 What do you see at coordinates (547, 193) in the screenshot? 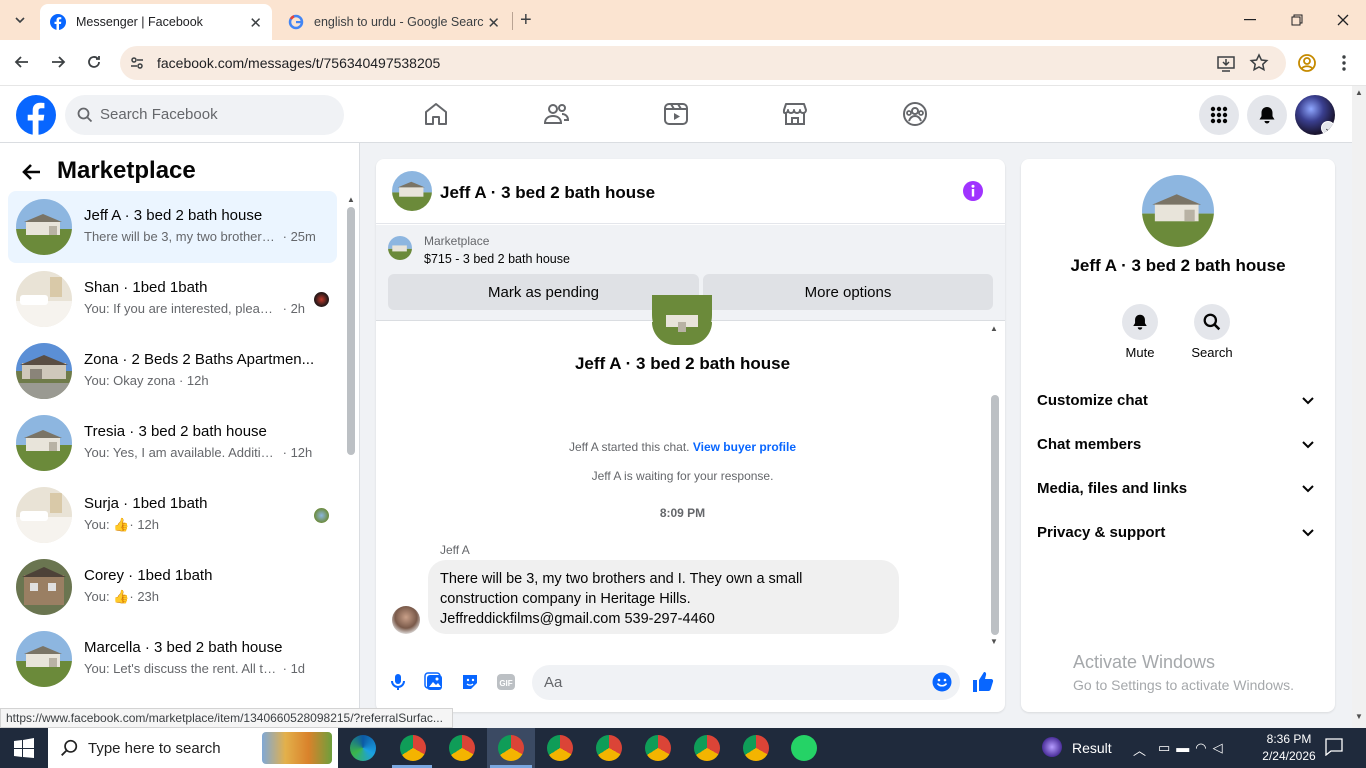
I see `conversation-title: Jeff A · 3 bed 2 bath house` at bounding box center [547, 193].